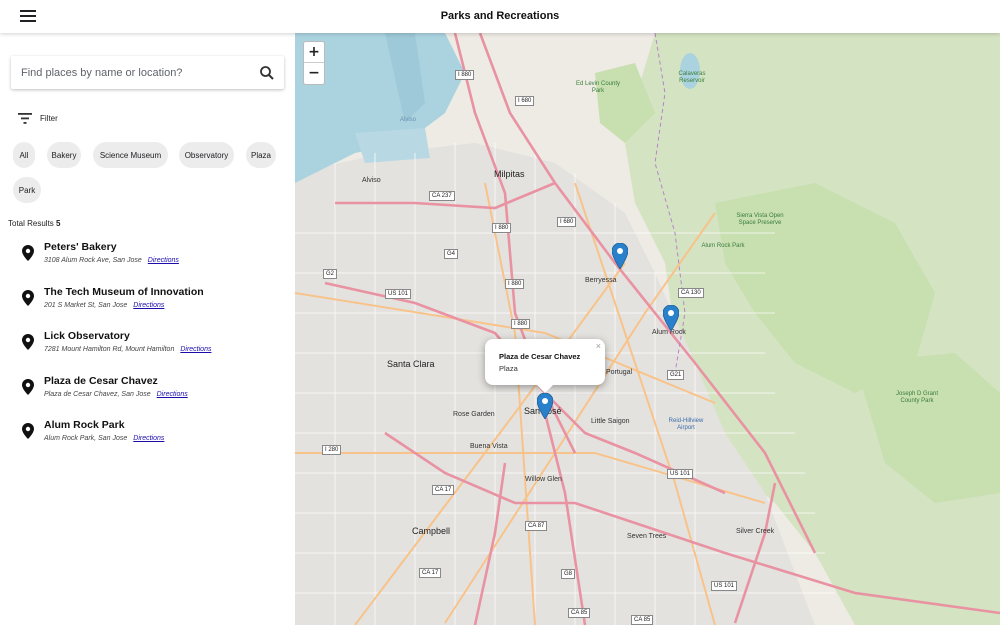 The width and height of the screenshot is (1000, 625). Describe the element at coordinates (330, 274) in the screenshot. I see `highway-shield: G2` at that location.